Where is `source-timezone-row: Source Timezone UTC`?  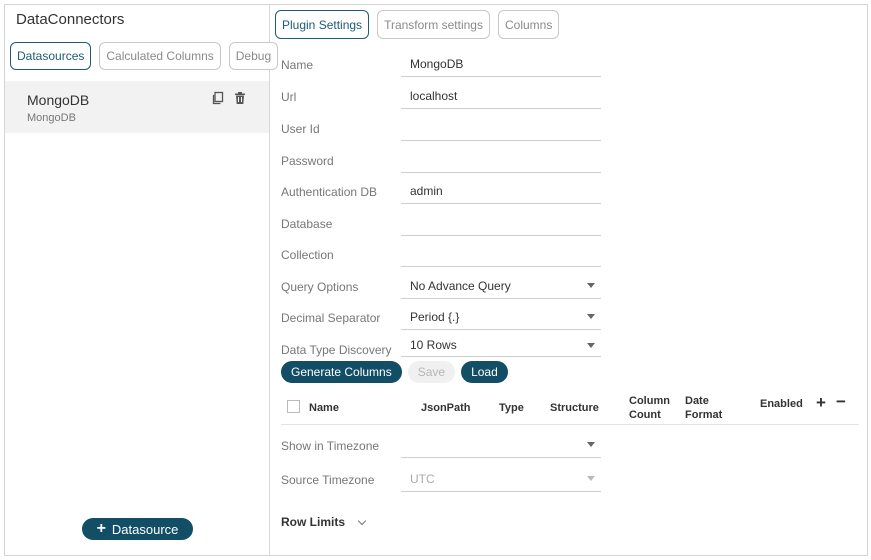 source-timezone-row: Source Timezone UTC is located at coordinates (441, 481).